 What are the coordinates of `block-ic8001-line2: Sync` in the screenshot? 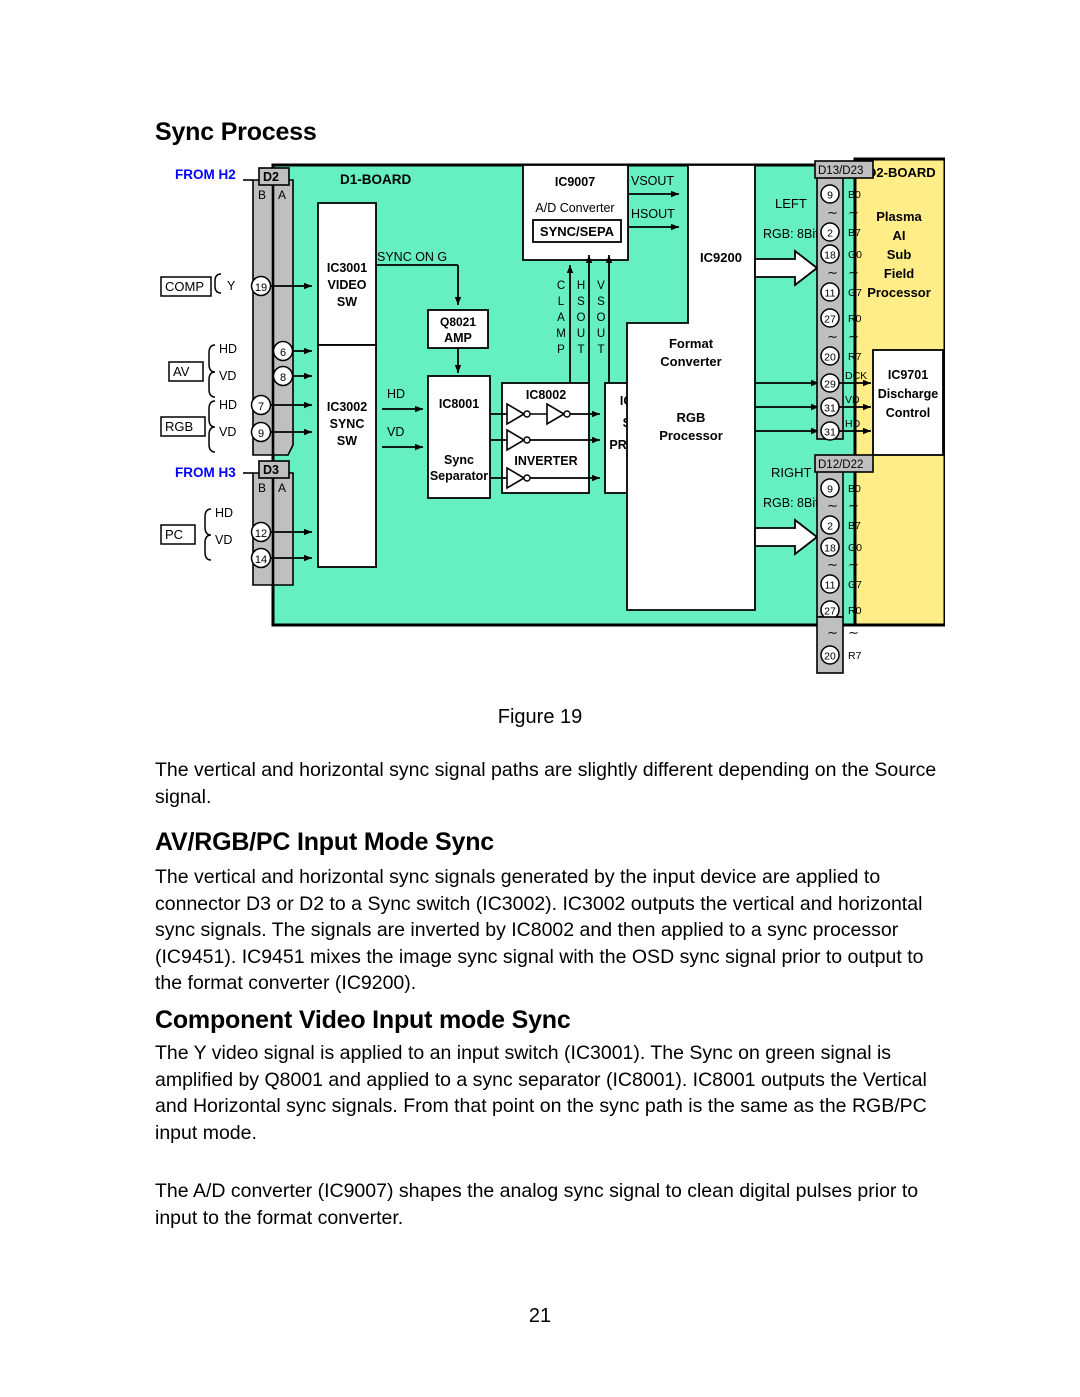 It's located at (459, 460).